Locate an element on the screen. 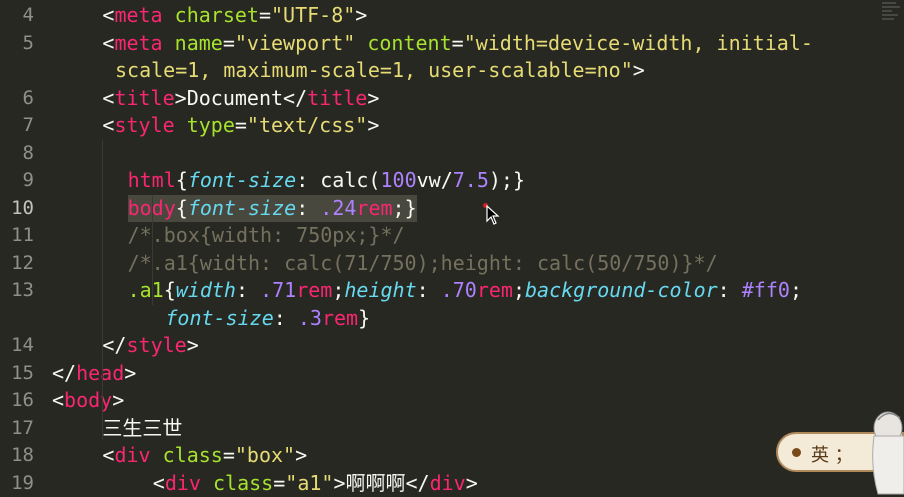 This screenshot has width=904, height=497. line-number: 4 is located at coordinates (28, 15).